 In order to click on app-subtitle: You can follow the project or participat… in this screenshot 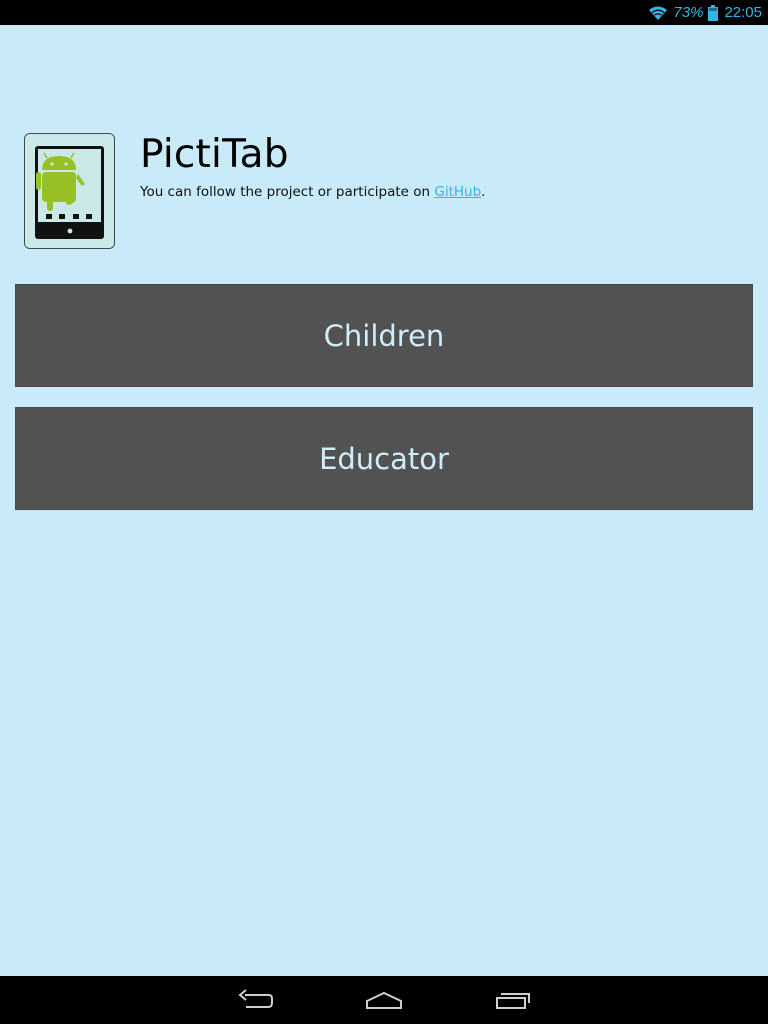, I will do `click(312, 192)`.